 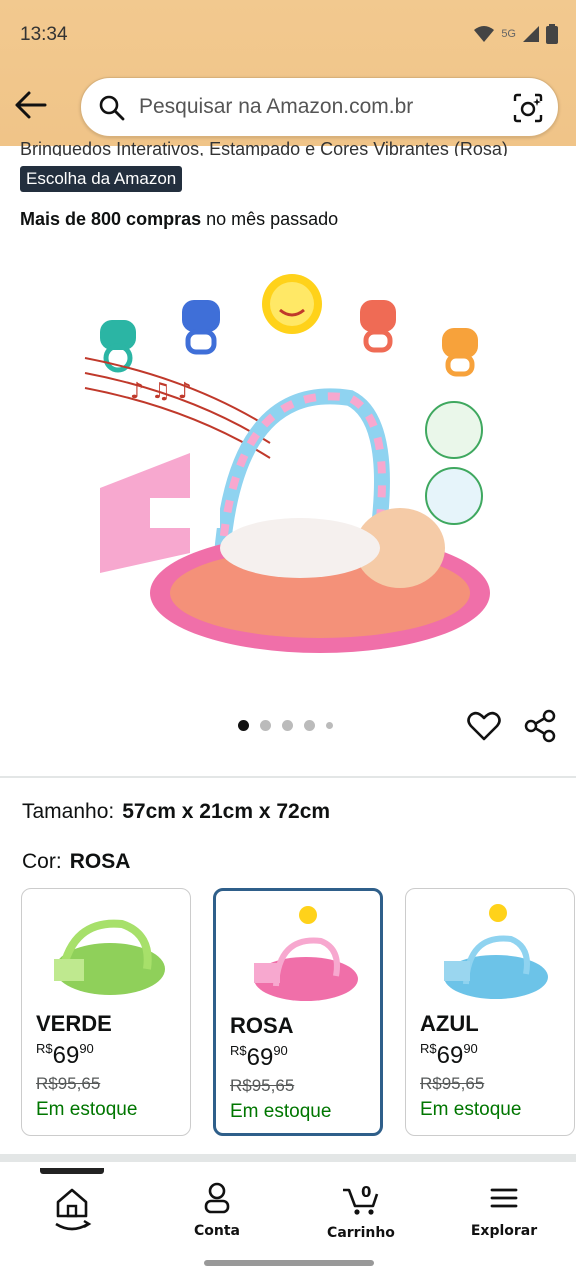 I want to click on account-icon, so click(x=217, y=1198).